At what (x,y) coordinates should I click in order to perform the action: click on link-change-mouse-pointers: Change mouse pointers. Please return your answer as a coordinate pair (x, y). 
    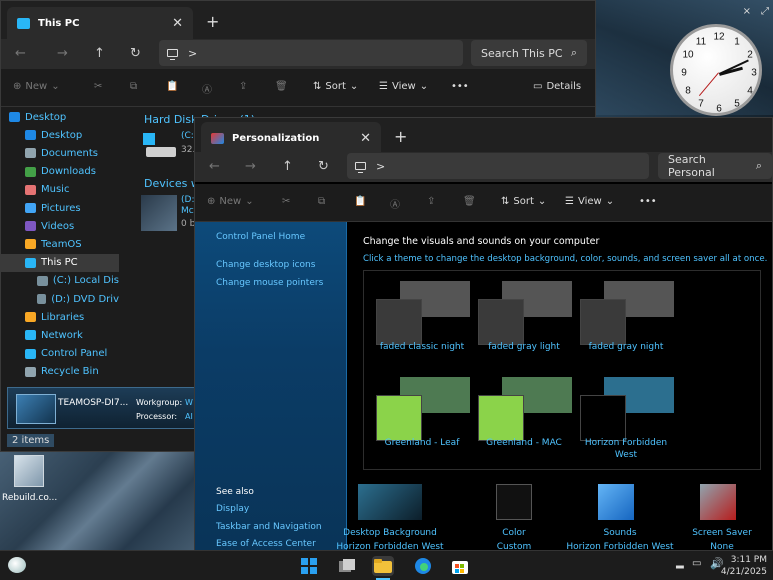
    Looking at the image, I should click on (269, 283).